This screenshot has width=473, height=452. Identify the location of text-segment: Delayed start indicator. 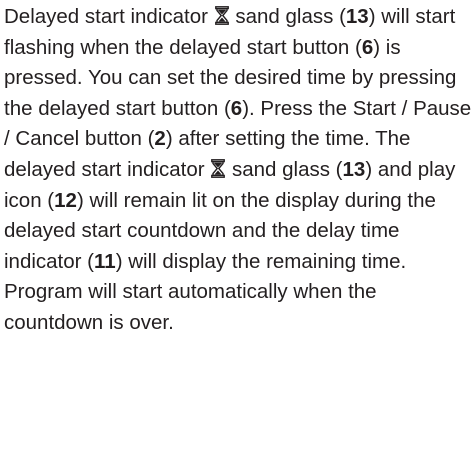
(106, 16).